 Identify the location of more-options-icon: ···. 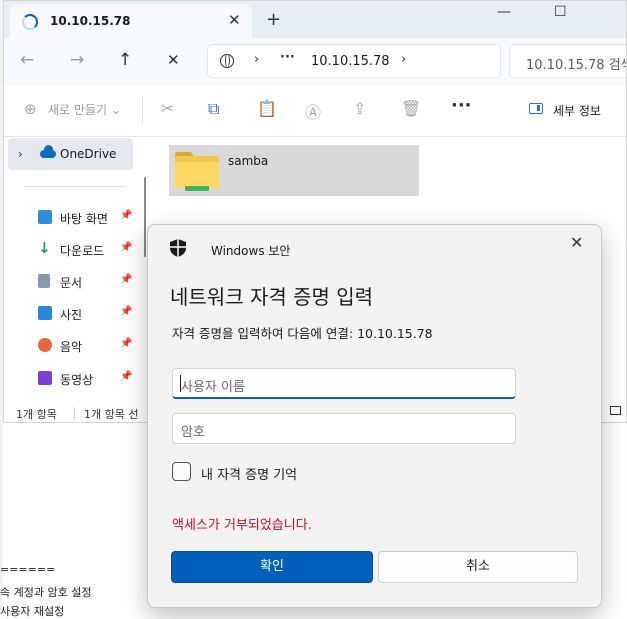
(461, 105).